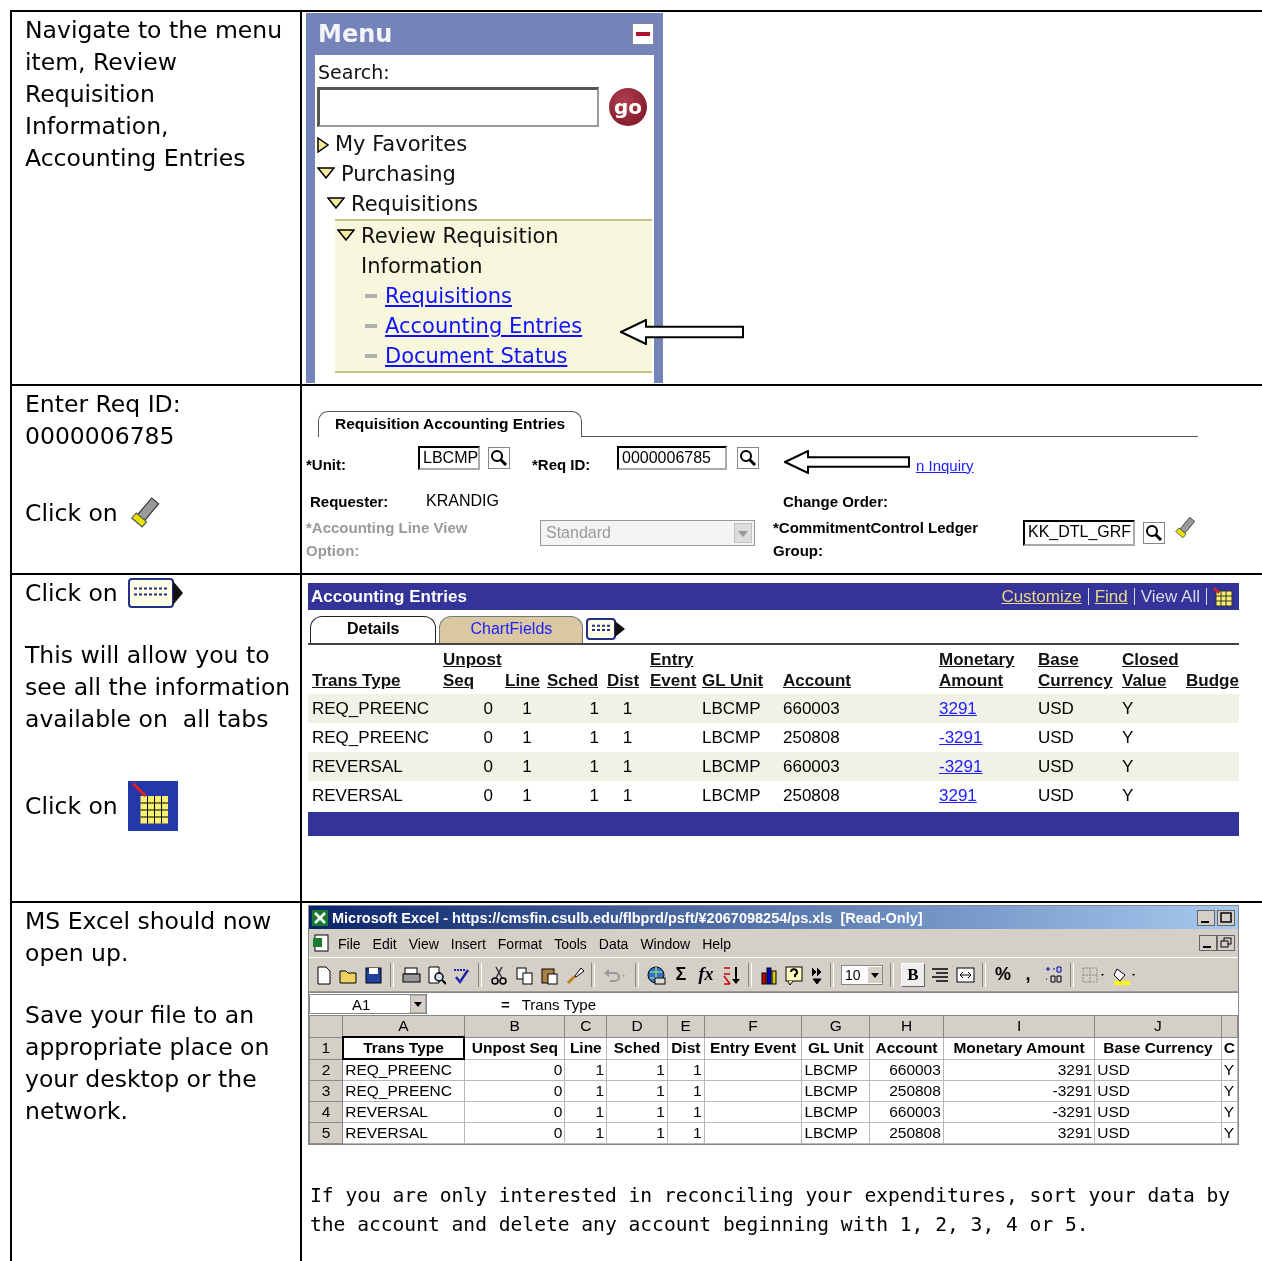 The image size is (1262, 1261). What do you see at coordinates (656, 974) in the screenshot?
I see `globe-icon` at bounding box center [656, 974].